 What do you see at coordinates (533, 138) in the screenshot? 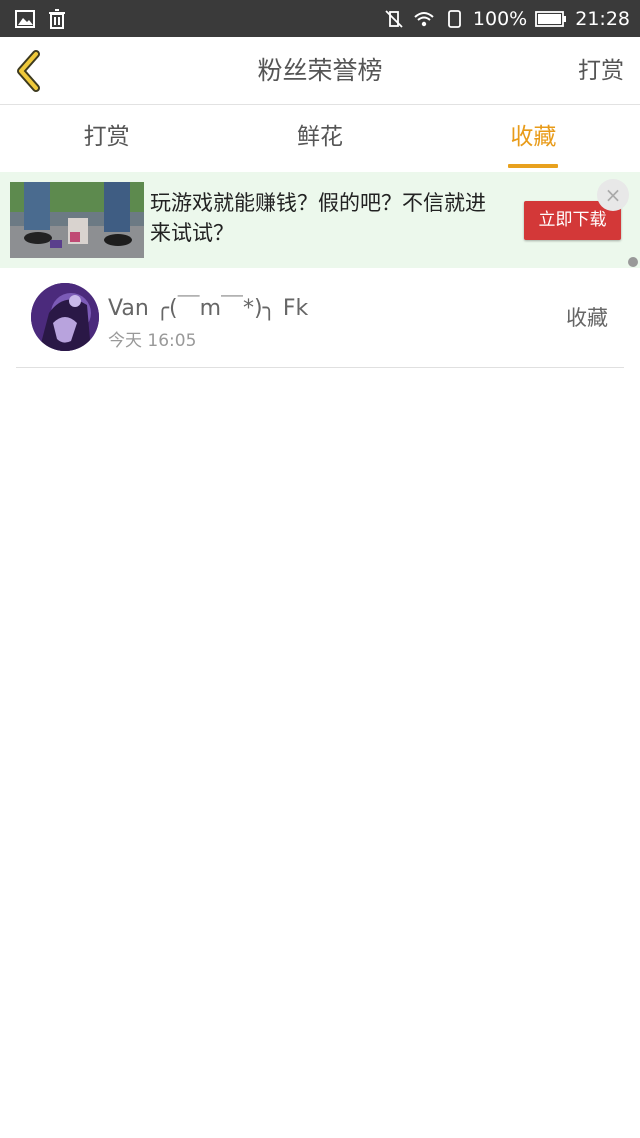
I see `tab-favorites: 收藏` at bounding box center [533, 138].